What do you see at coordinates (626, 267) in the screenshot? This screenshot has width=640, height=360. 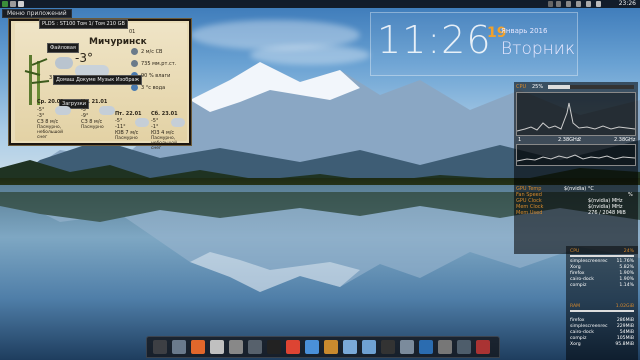 I see `process-value: 5.82%` at bounding box center [626, 267].